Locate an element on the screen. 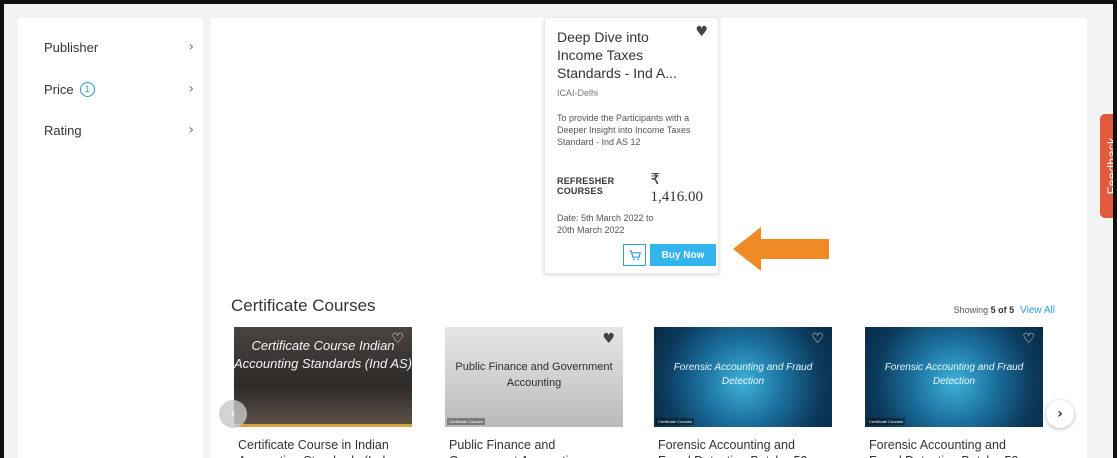 The width and height of the screenshot is (1117, 458). add-to-cart-button is located at coordinates (634, 255).